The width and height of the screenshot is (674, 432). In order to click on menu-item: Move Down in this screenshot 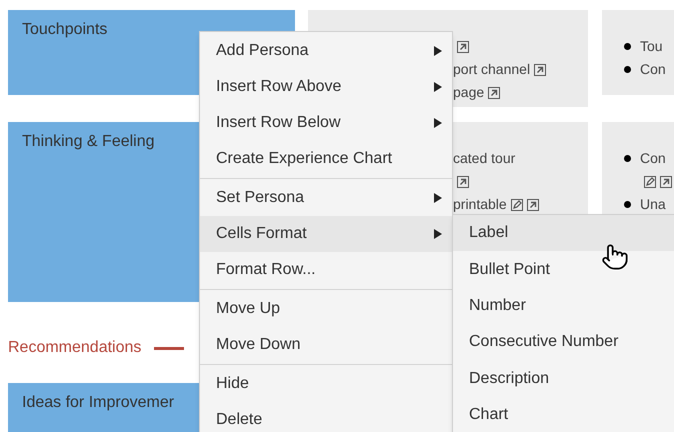, I will do `click(326, 345)`.